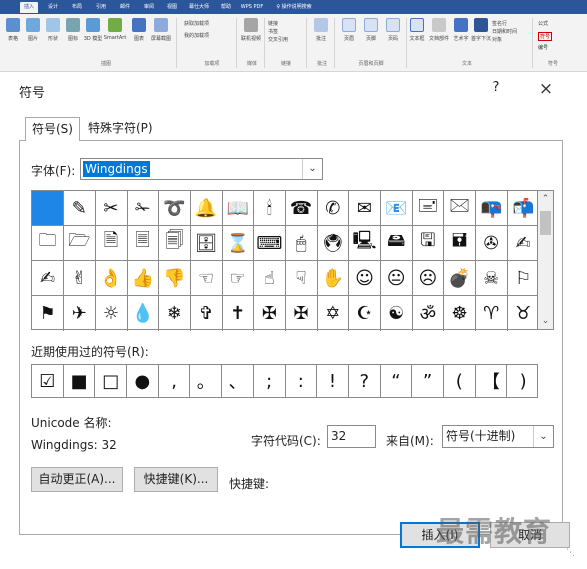  Describe the element at coordinates (226, 7) in the screenshot. I see `ribbon-tab-help: 帮助` at that location.